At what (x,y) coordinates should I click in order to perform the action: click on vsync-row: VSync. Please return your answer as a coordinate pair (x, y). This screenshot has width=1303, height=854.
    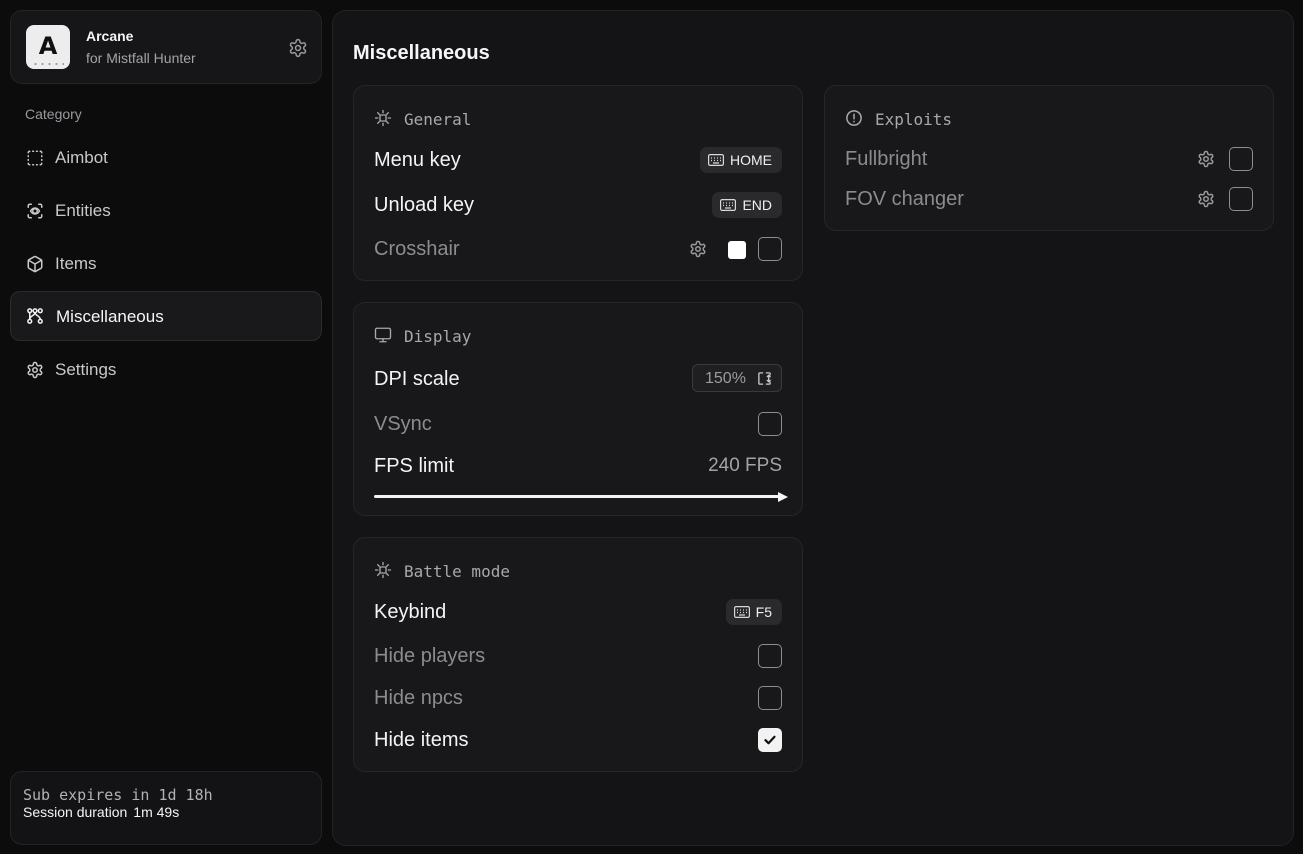
    Looking at the image, I should click on (578, 424).